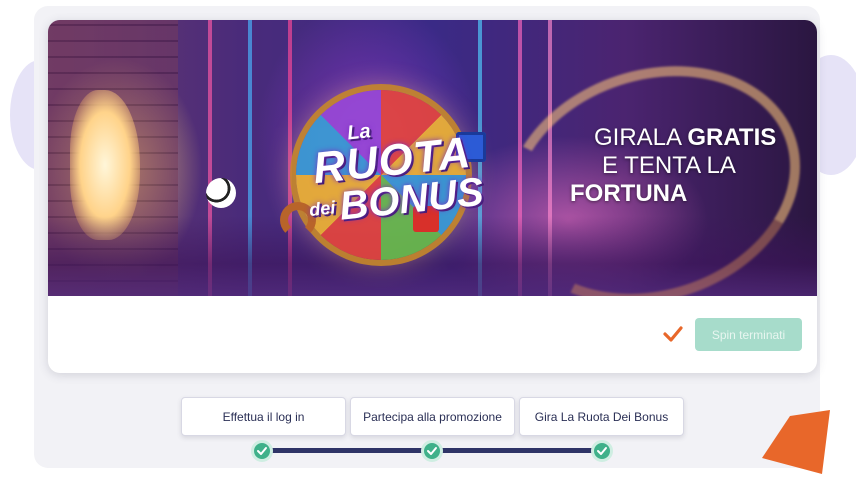  What do you see at coordinates (796, 442) in the screenshot?
I see `decorative-orange-shape` at bounding box center [796, 442].